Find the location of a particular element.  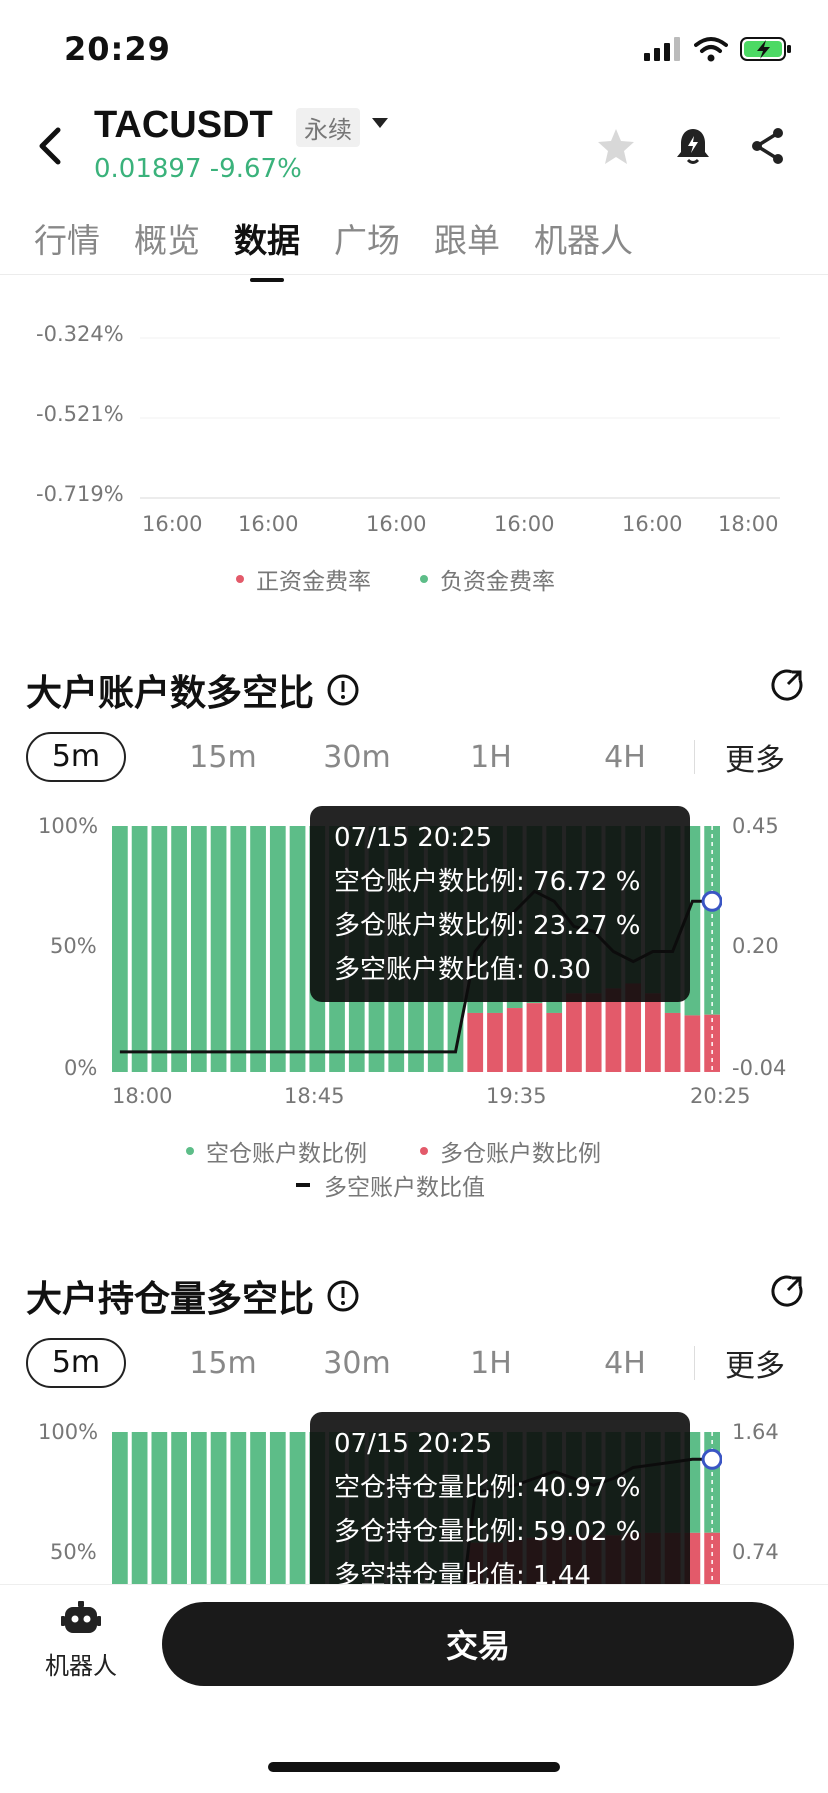

y-left-tick: 0% is located at coordinates (81, 1068).